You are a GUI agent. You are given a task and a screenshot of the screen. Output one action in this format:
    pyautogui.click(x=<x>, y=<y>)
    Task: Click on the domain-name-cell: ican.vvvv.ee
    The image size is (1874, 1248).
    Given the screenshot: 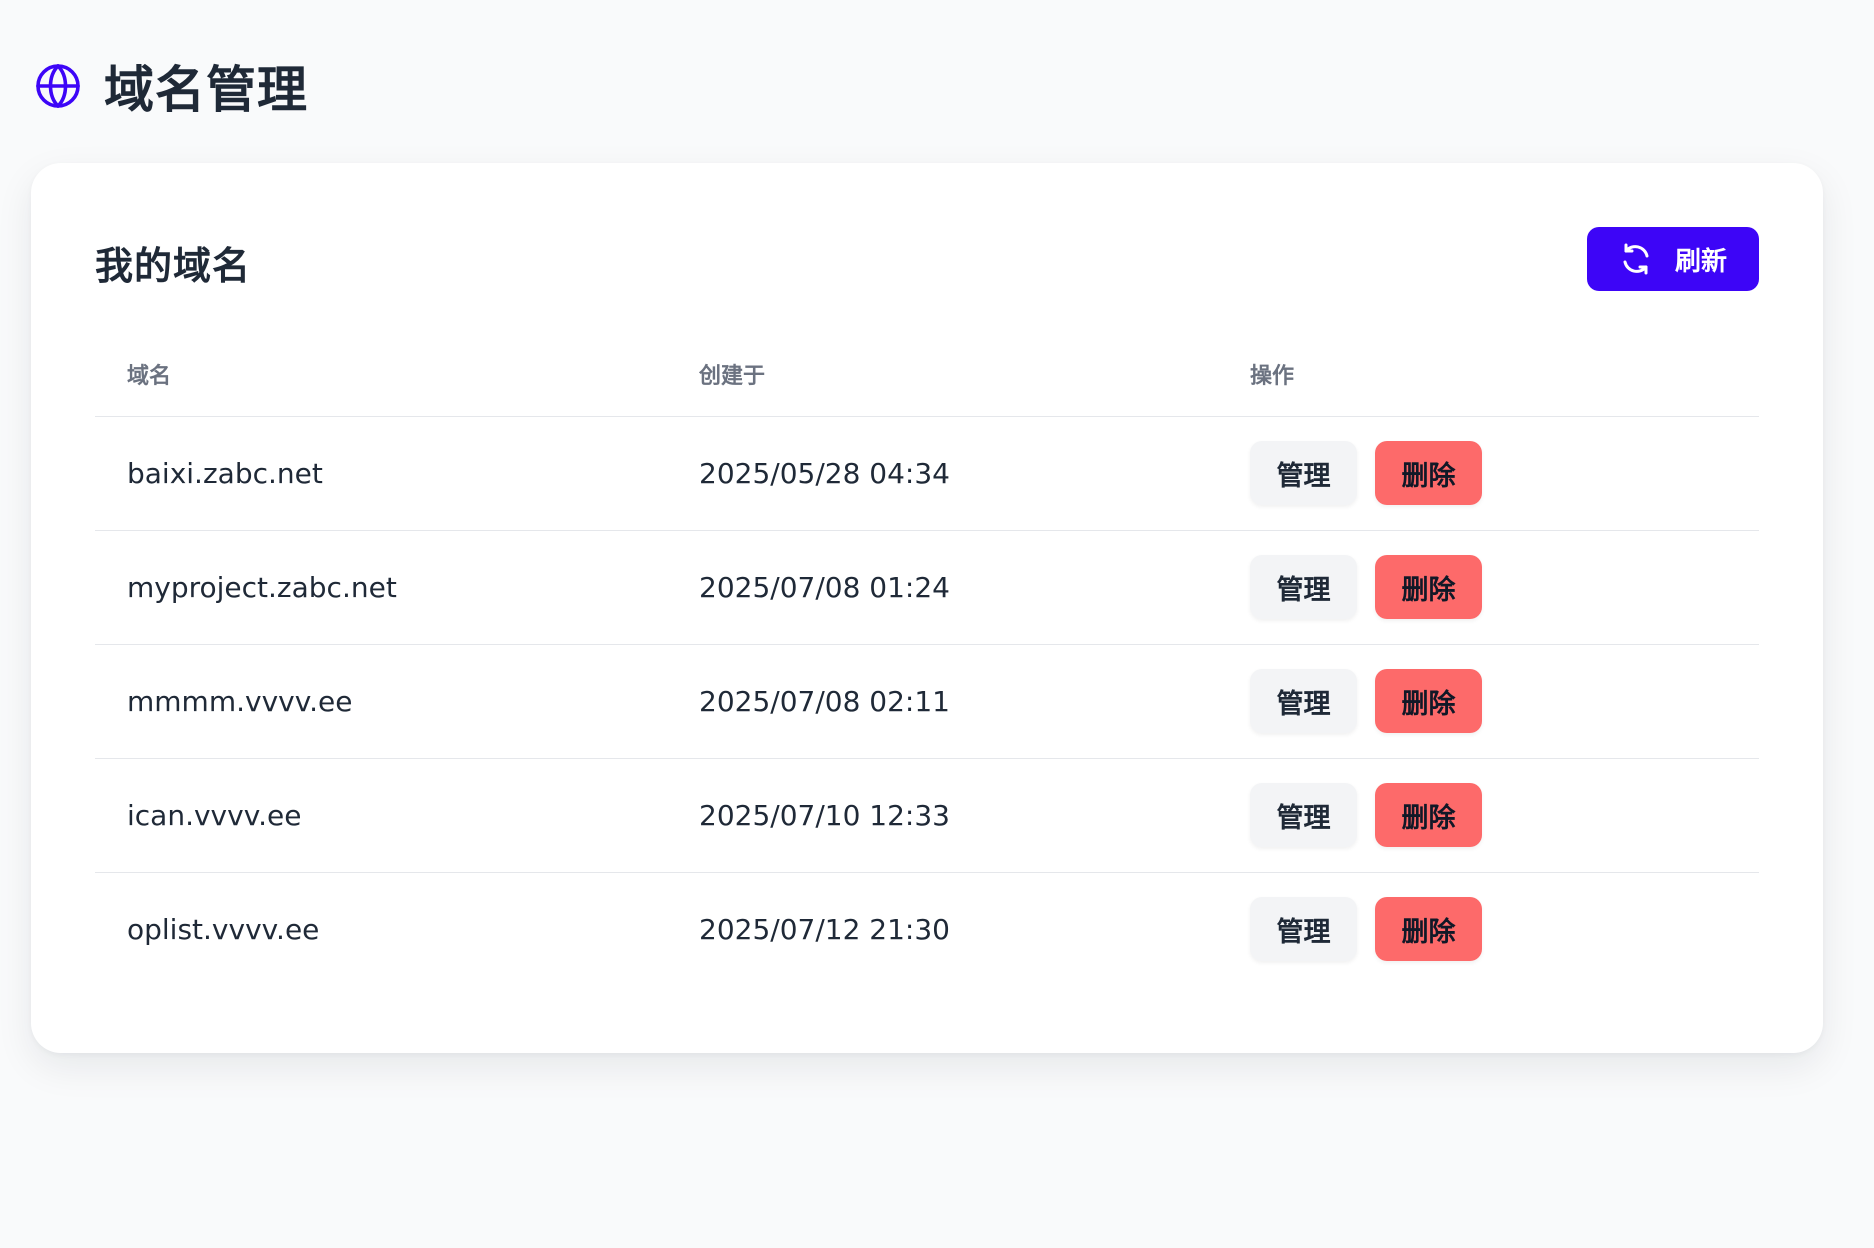 What is the action you would take?
    pyautogui.click(x=381, y=815)
    